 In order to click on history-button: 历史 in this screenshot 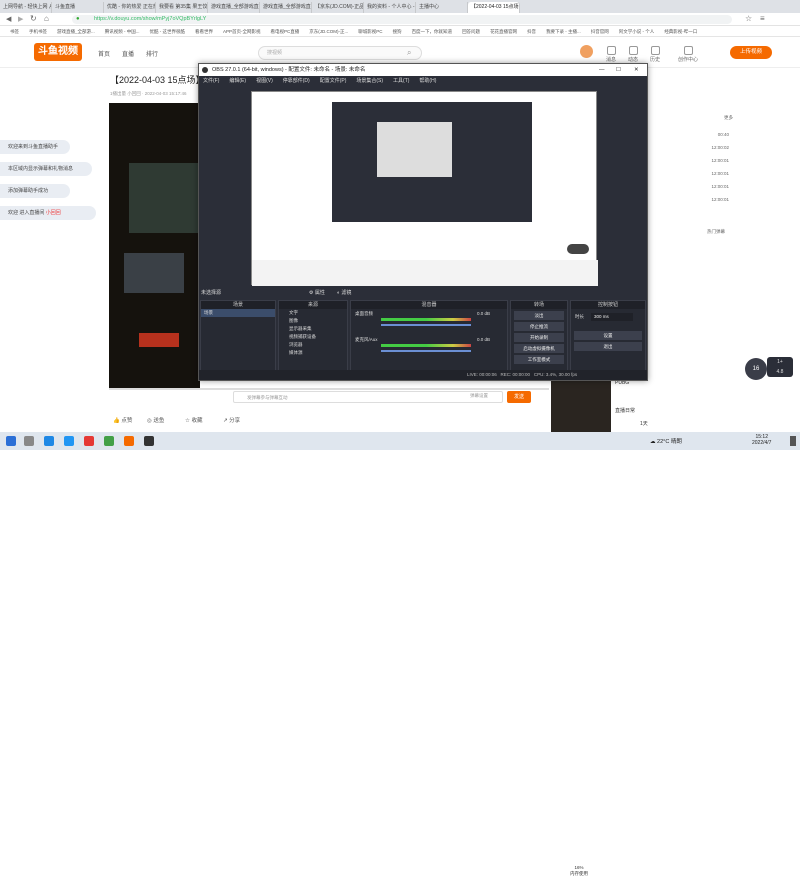, I will do `click(655, 54)`.